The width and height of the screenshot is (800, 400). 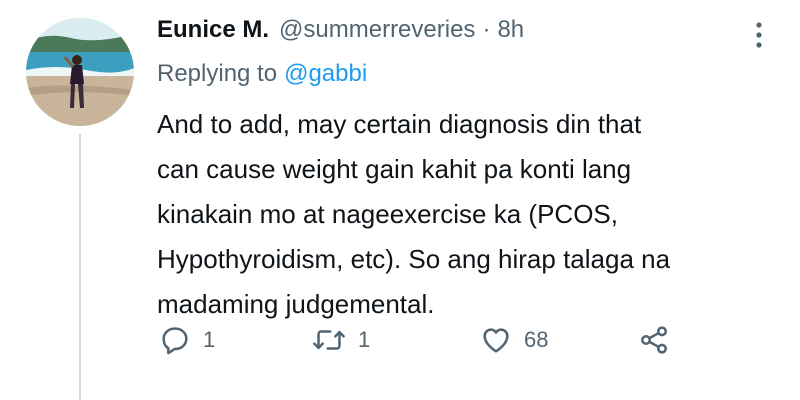 I want to click on author-name: Eunice M., so click(x=213, y=30).